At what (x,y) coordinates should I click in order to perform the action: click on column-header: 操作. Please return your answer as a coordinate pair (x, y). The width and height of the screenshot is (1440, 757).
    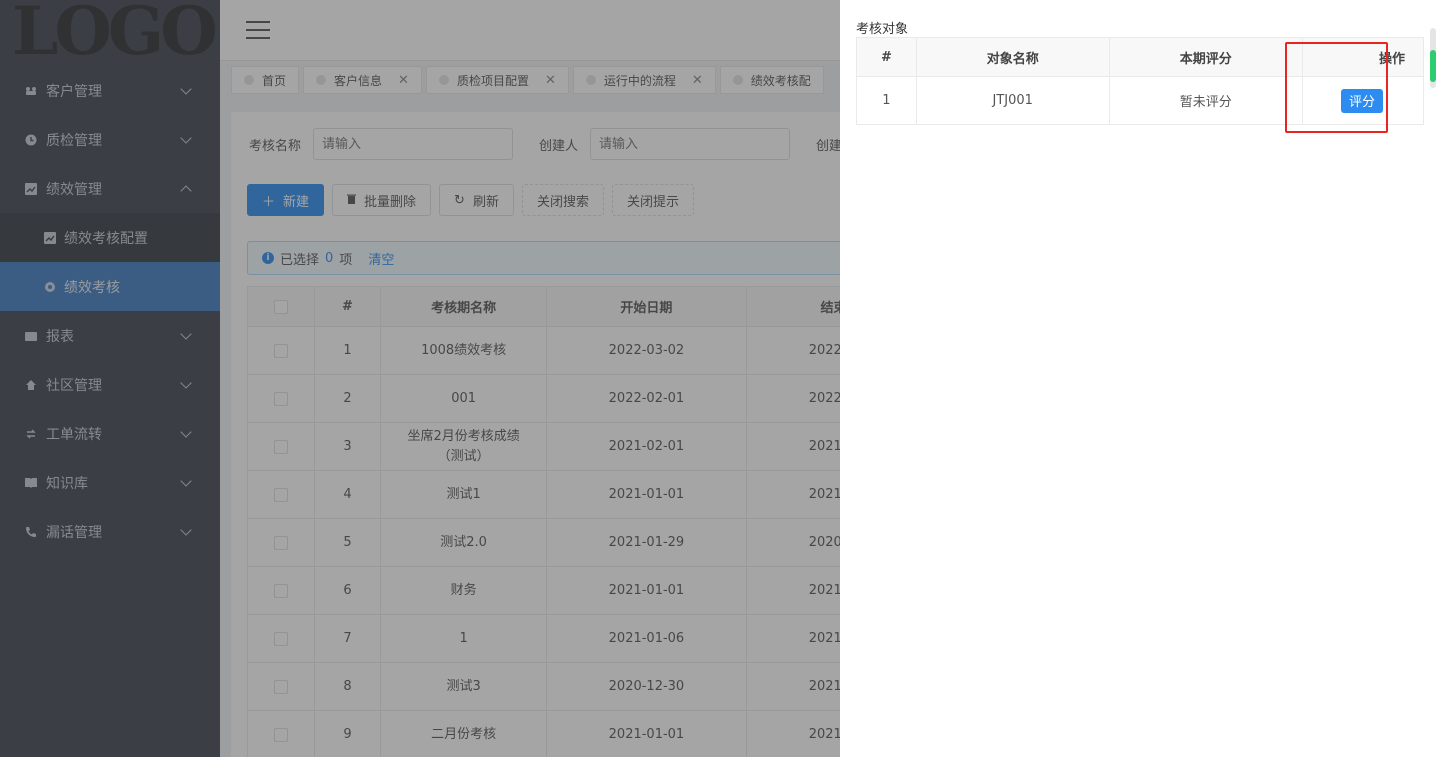
    Looking at the image, I should click on (1363, 57).